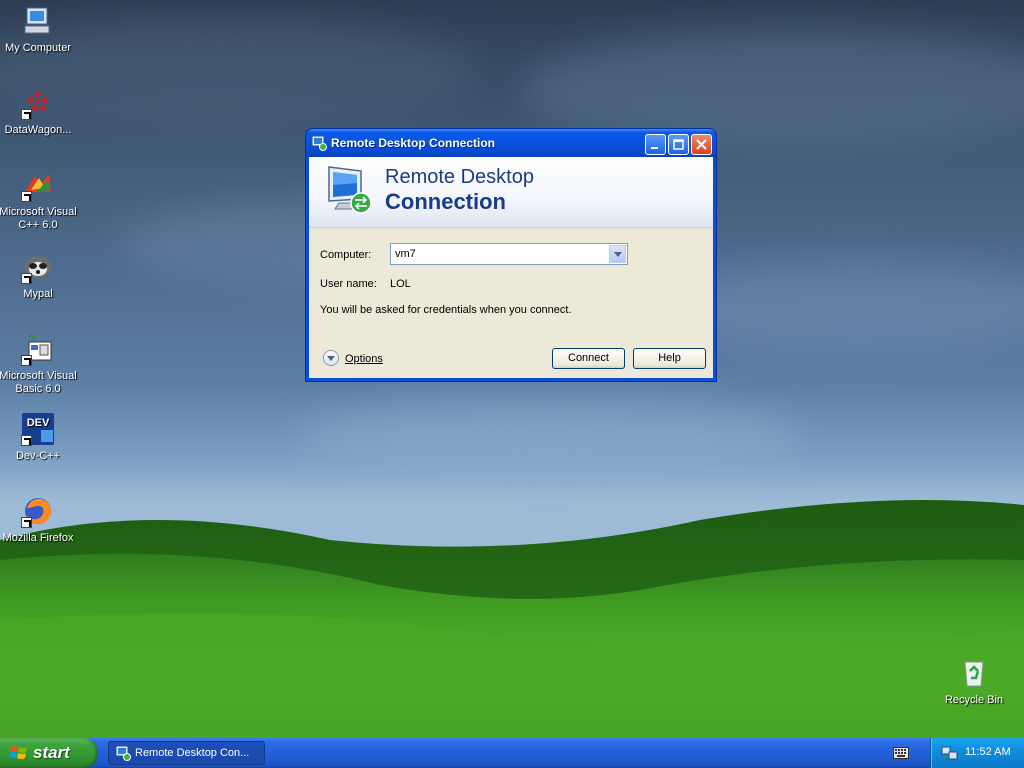 The image size is (1024, 768). Describe the element at coordinates (950, 753) in the screenshot. I see `network-icon` at that location.